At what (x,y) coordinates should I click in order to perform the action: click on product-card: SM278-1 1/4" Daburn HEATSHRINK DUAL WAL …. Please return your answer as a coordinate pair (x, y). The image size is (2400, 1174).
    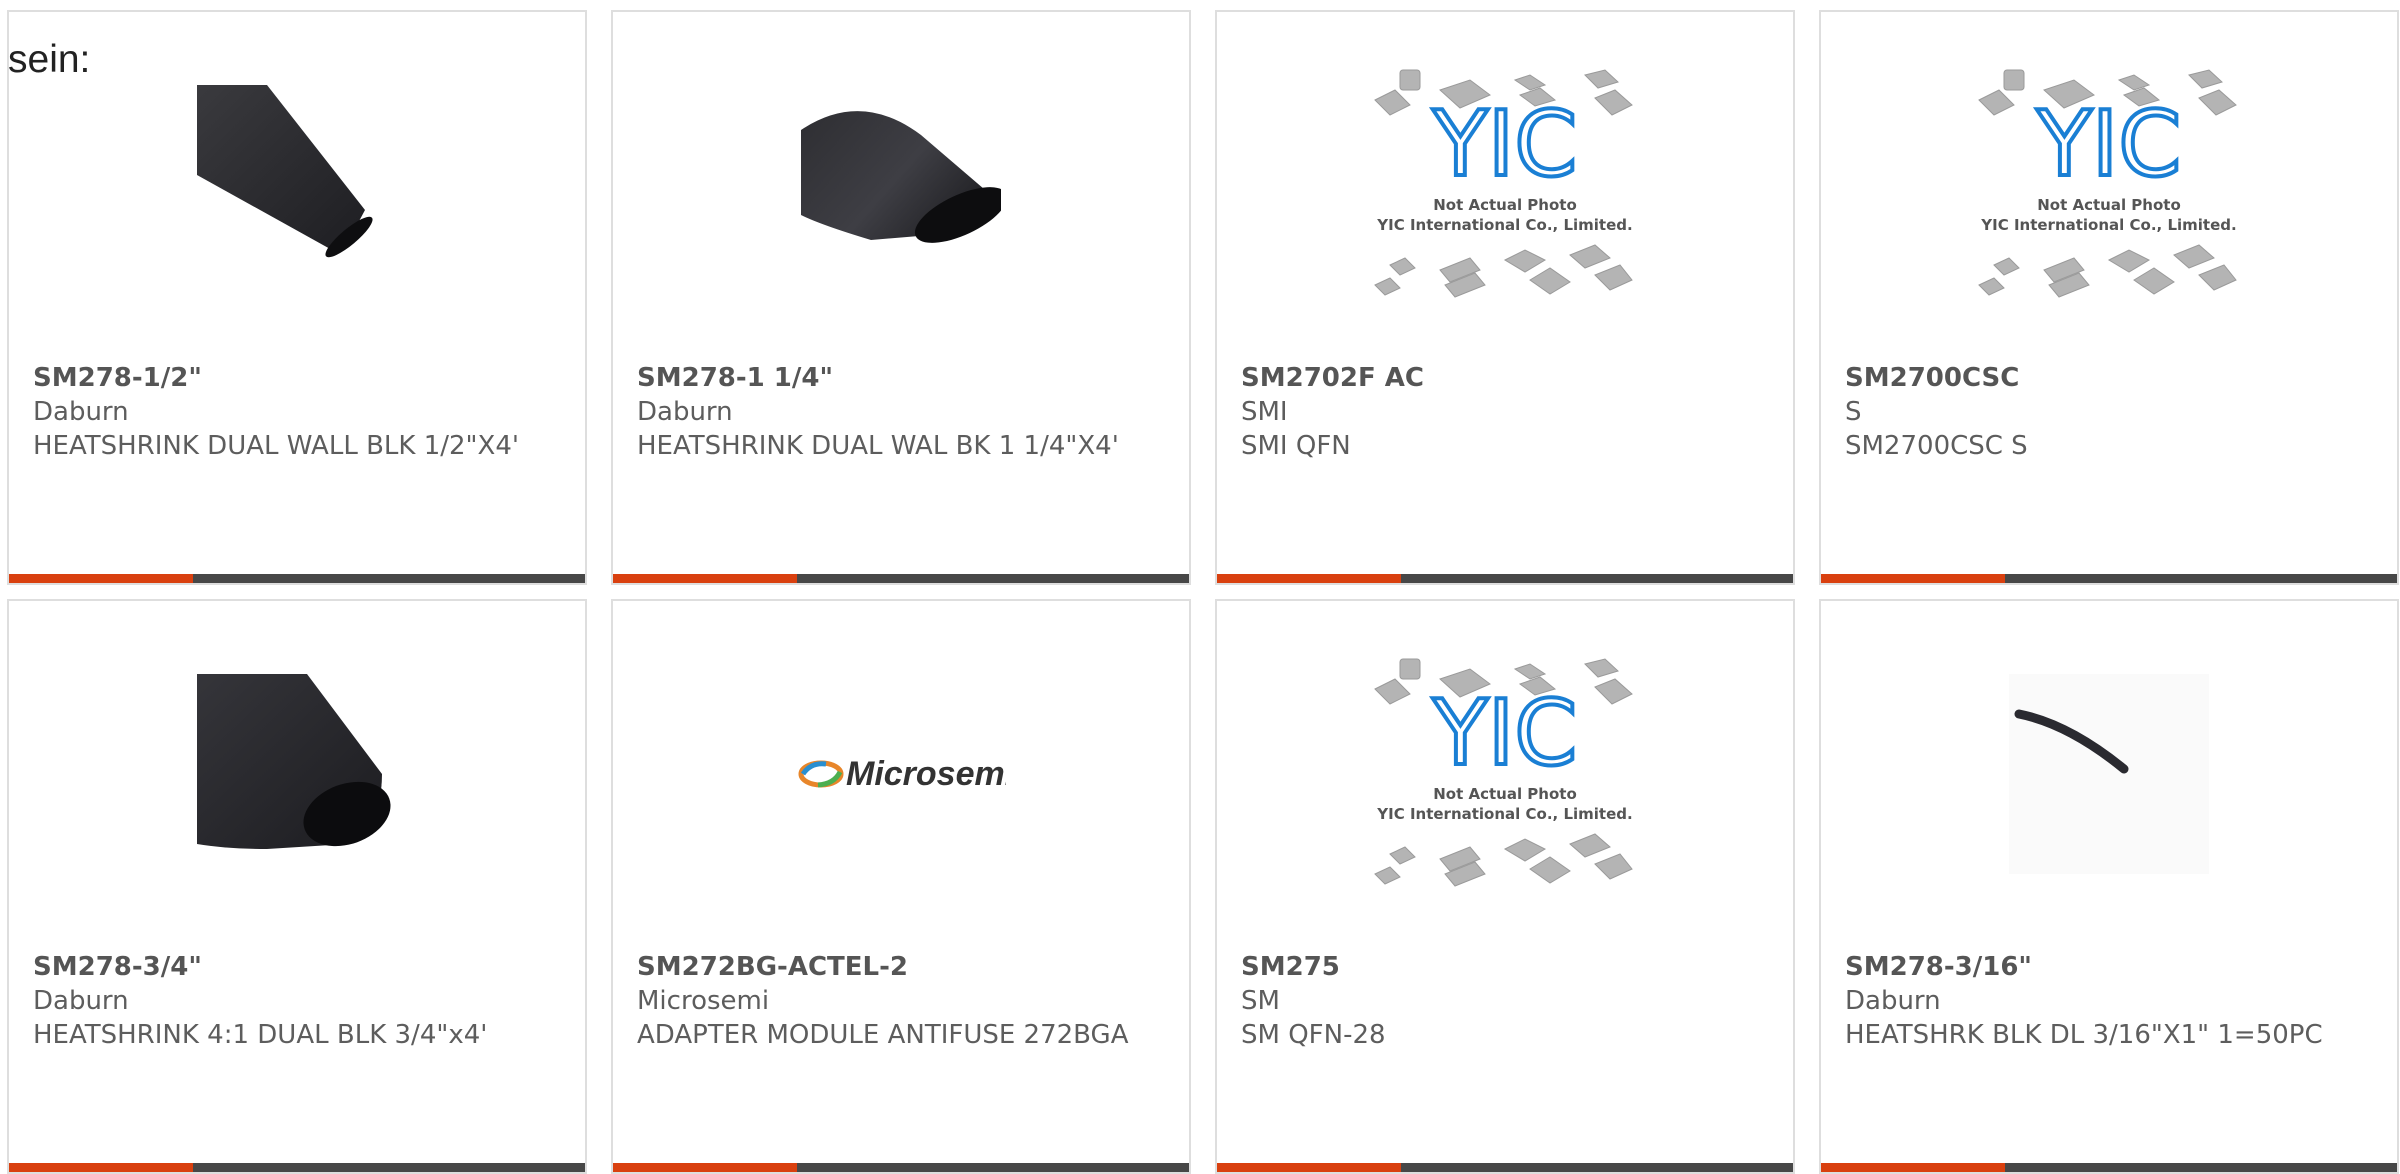
    Looking at the image, I should click on (901, 297).